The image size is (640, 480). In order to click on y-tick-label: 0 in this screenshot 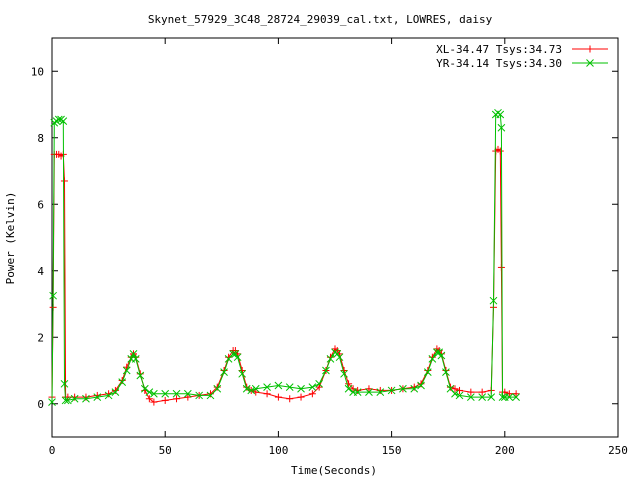, I will do `click(40, 404)`.